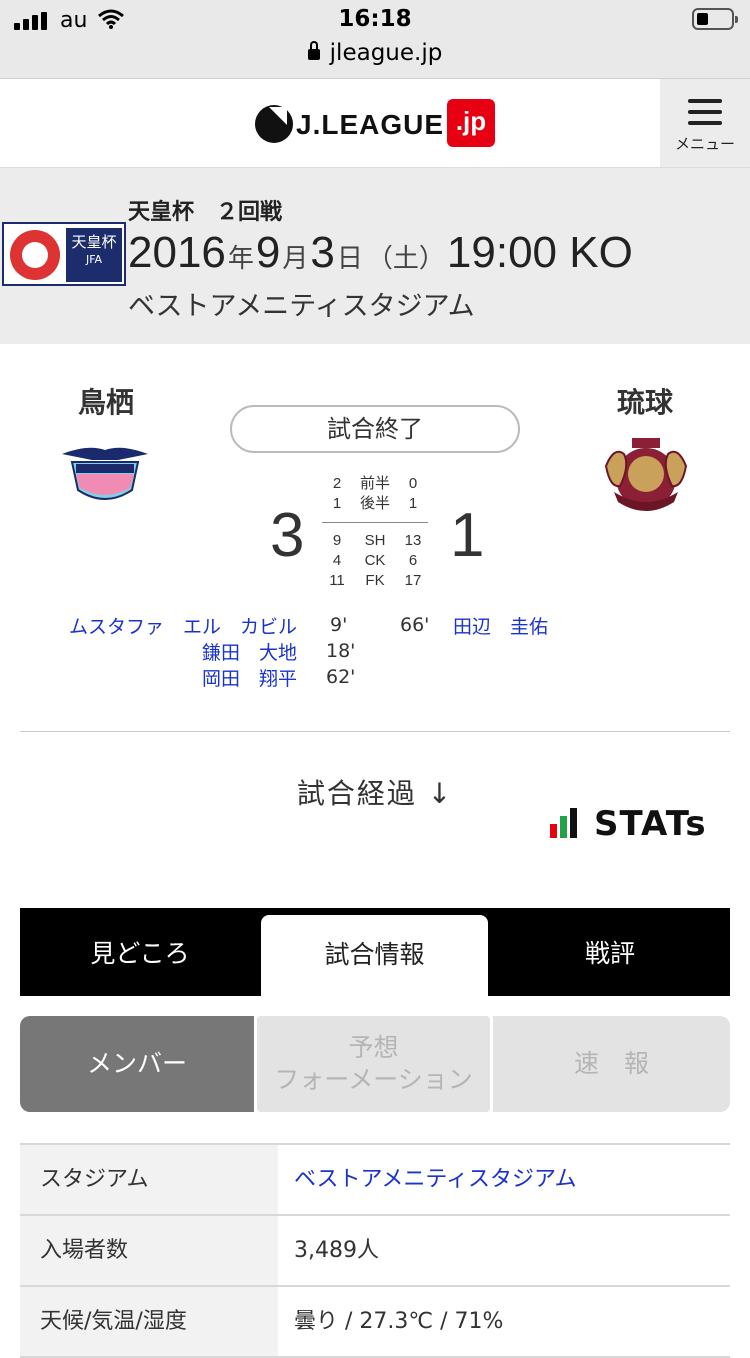  What do you see at coordinates (341, 651) in the screenshot?
I see `home-goal-minute: 18'` at bounding box center [341, 651].